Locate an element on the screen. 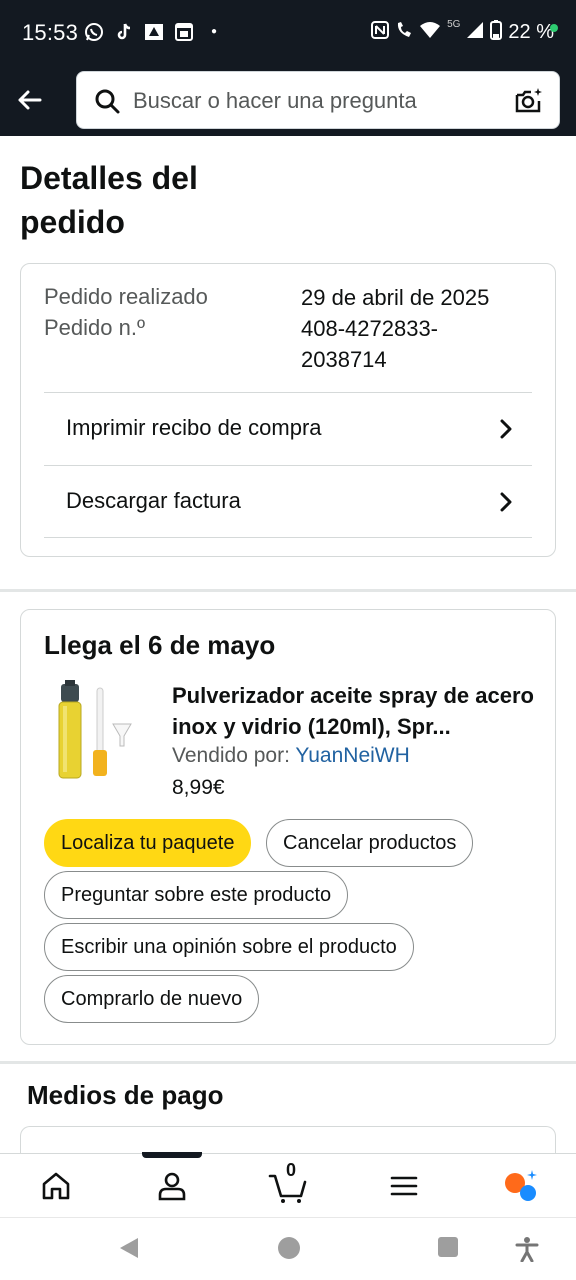 Image resolution: width=576 pixels, height=1280 pixels. network-type: 5G is located at coordinates (454, 24).